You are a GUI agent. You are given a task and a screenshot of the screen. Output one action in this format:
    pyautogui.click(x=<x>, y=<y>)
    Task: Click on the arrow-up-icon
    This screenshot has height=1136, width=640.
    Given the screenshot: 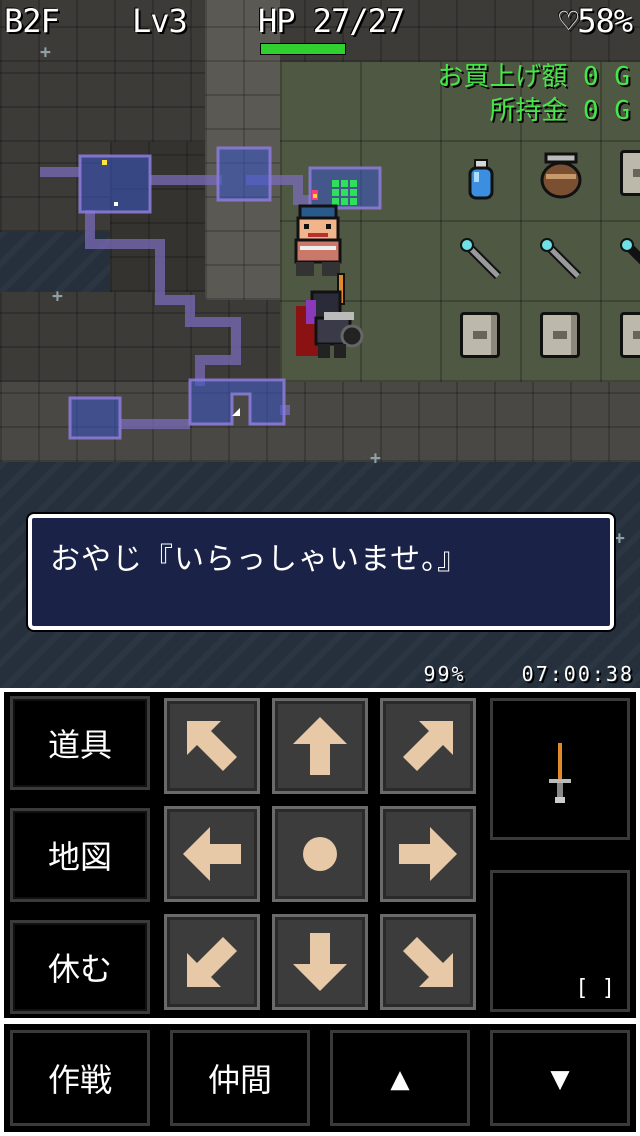 What is the action you would take?
    pyautogui.click(x=320, y=746)
    